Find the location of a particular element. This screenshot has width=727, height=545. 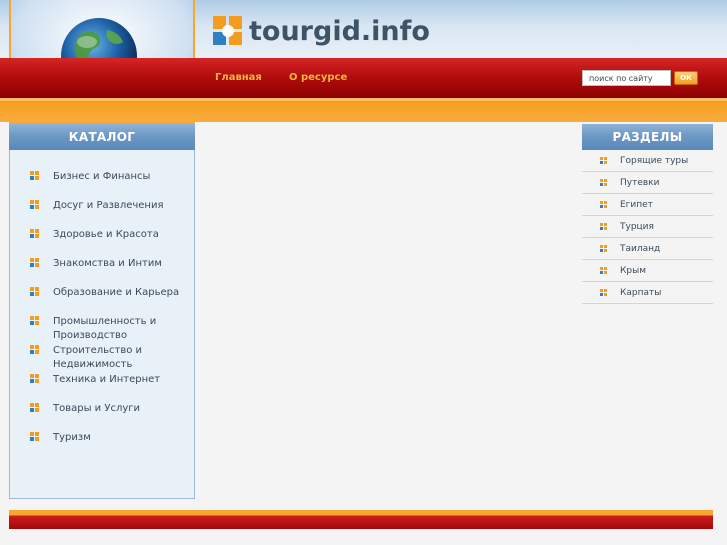

catalog-item: Знакомства и Интим is located at coordinates (105, 264).